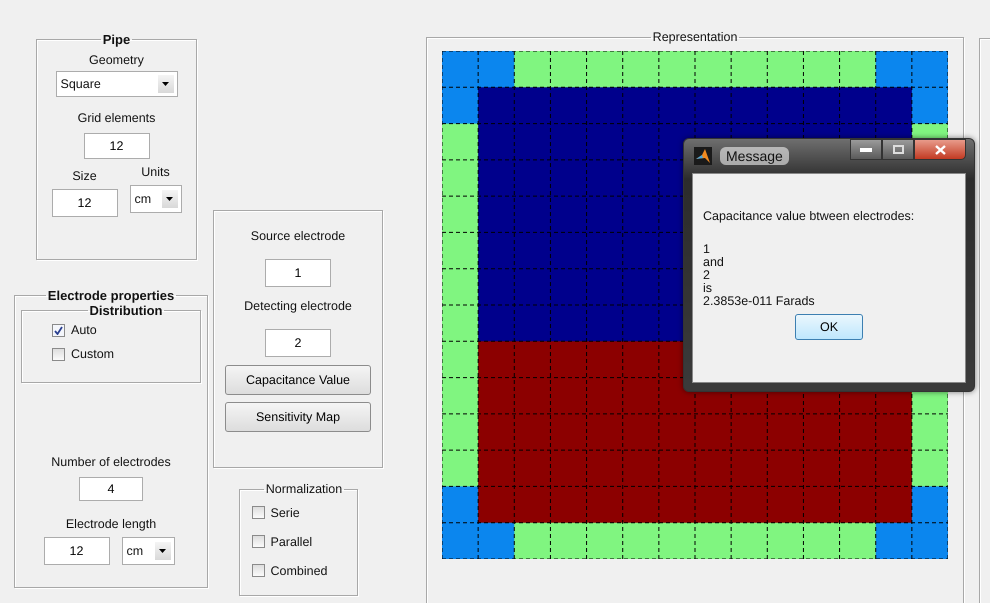  What do you see at coordinates (298, 343) in the screenshot?
I see `input-field: 2` at bounding box center [298, 343].